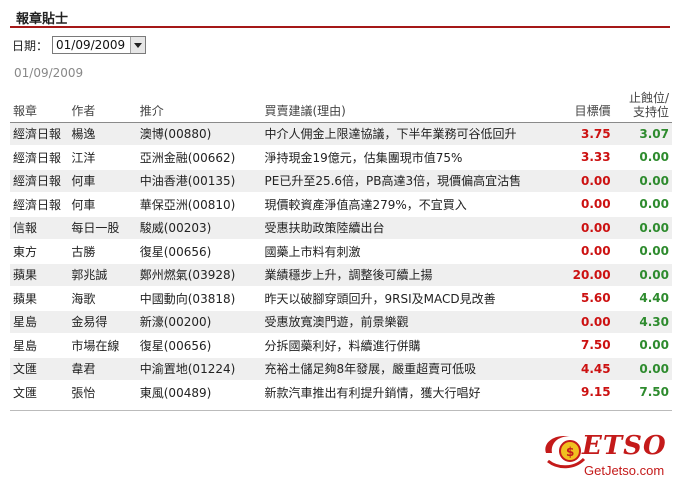 The width and height of the screenshot is (680, 491). What do you see at coordinates (341, 410) in the screenshot?
I see `table-bottom-divider` at bounding box center [341, 410].